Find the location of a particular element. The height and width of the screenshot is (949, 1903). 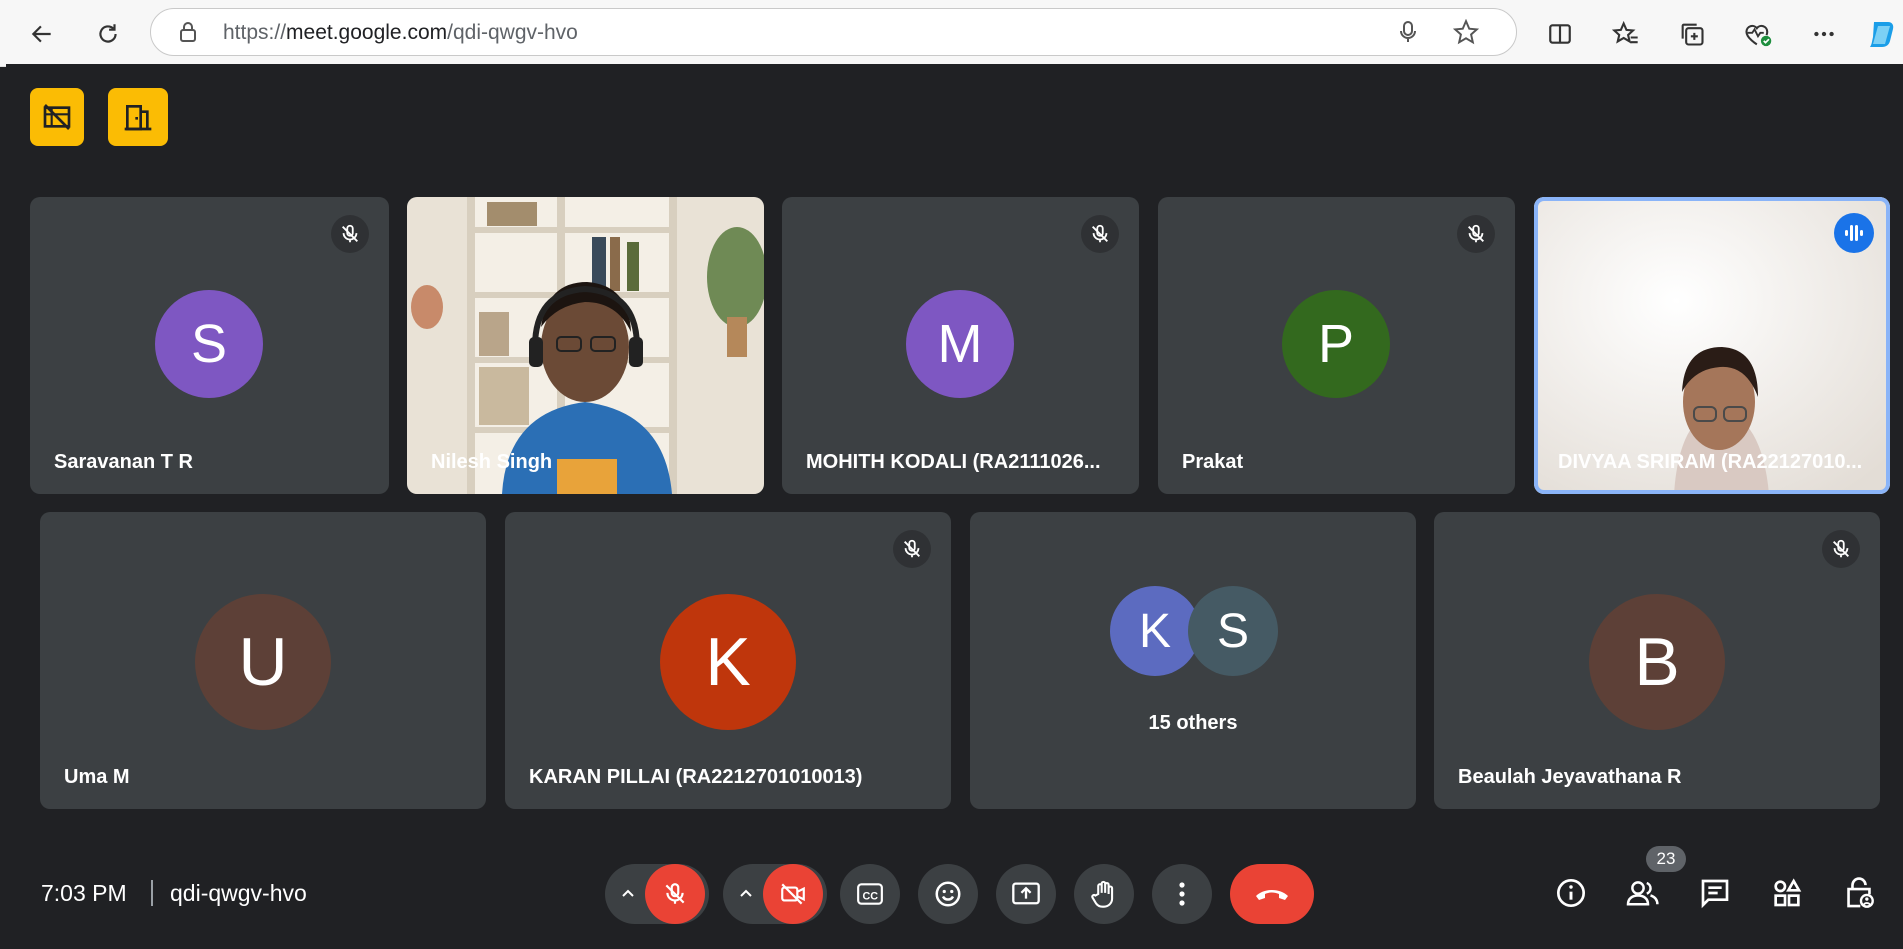

camera-off-button is located at coordinates (793, 894).